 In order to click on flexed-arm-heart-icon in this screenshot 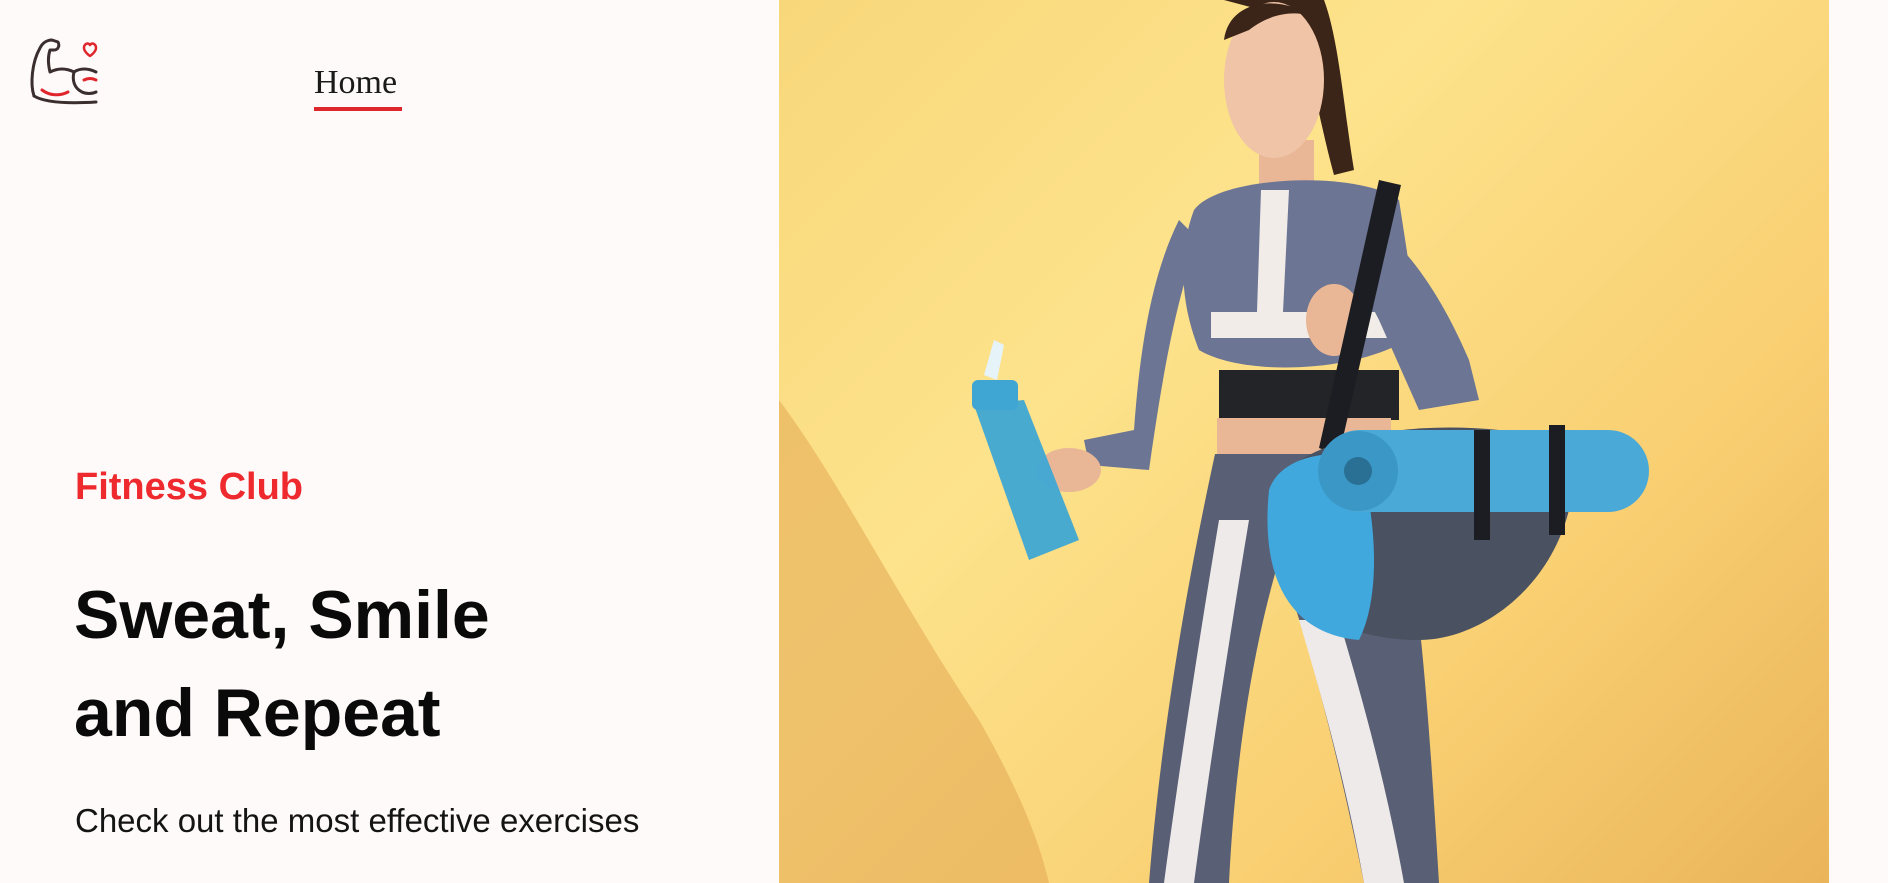, I will do `click(64, 71)`.